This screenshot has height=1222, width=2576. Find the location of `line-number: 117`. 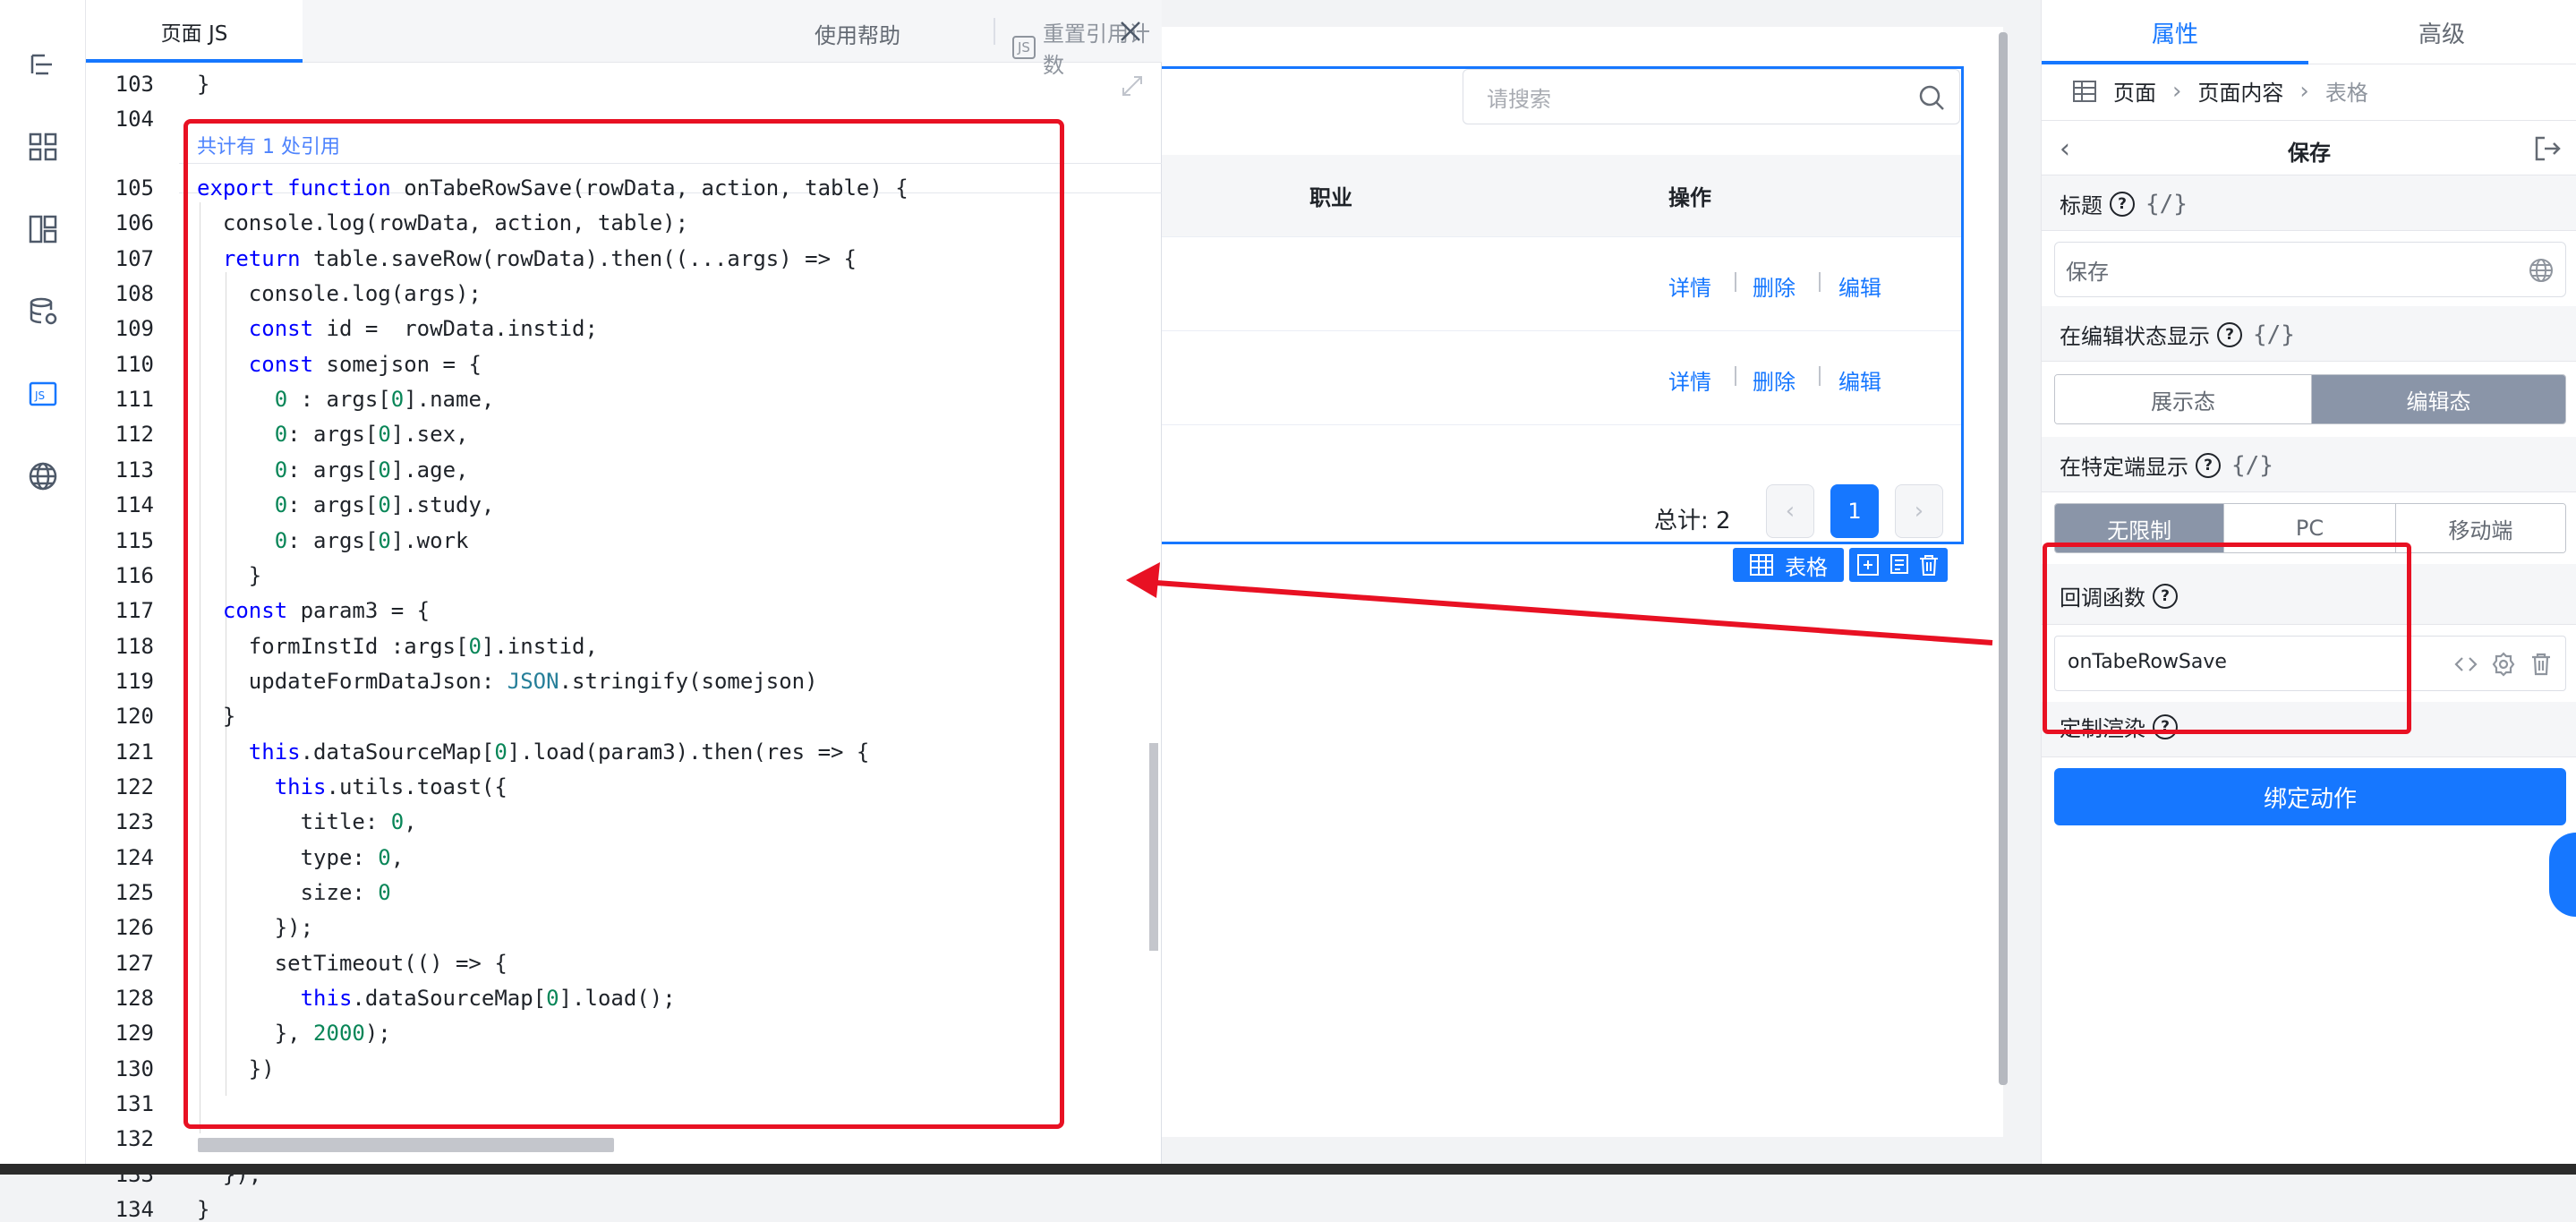

line-number: 117 is located at coordinates (134, 610).